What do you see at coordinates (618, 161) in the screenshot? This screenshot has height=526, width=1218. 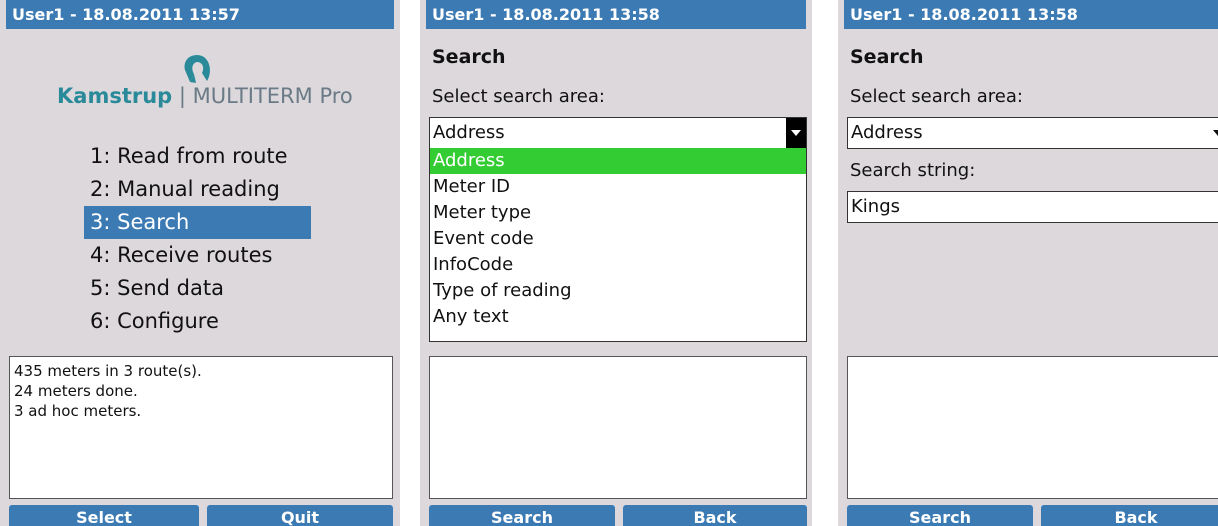 I see `option-address: Address` at bounding box center [618, 161].